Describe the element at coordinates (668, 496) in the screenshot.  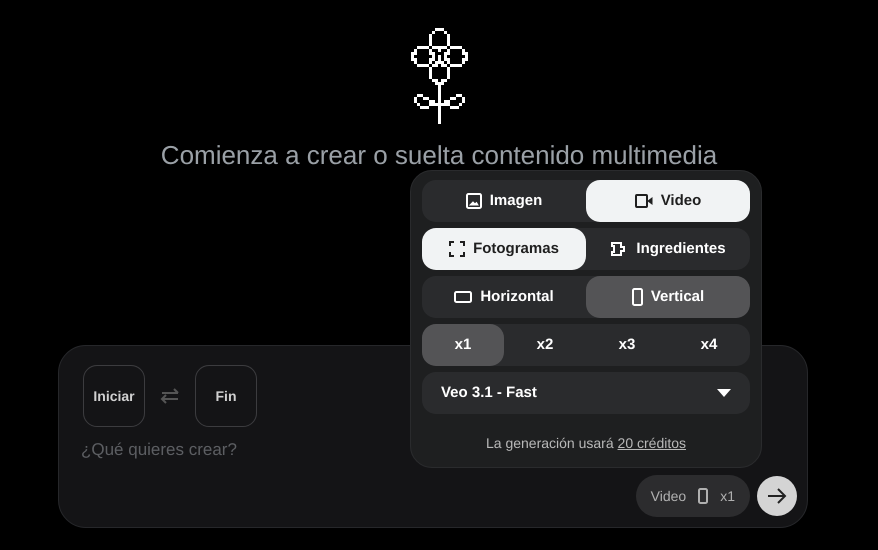
I see `chip-label: Video` at that location.